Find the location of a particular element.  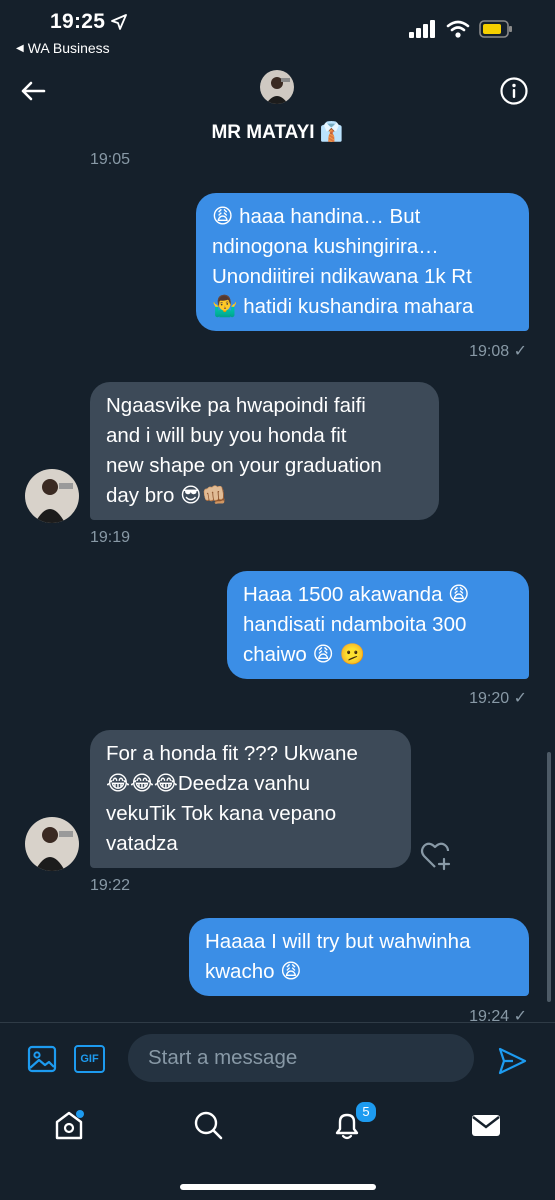

scrollbar is located at coordinates (549, 877).